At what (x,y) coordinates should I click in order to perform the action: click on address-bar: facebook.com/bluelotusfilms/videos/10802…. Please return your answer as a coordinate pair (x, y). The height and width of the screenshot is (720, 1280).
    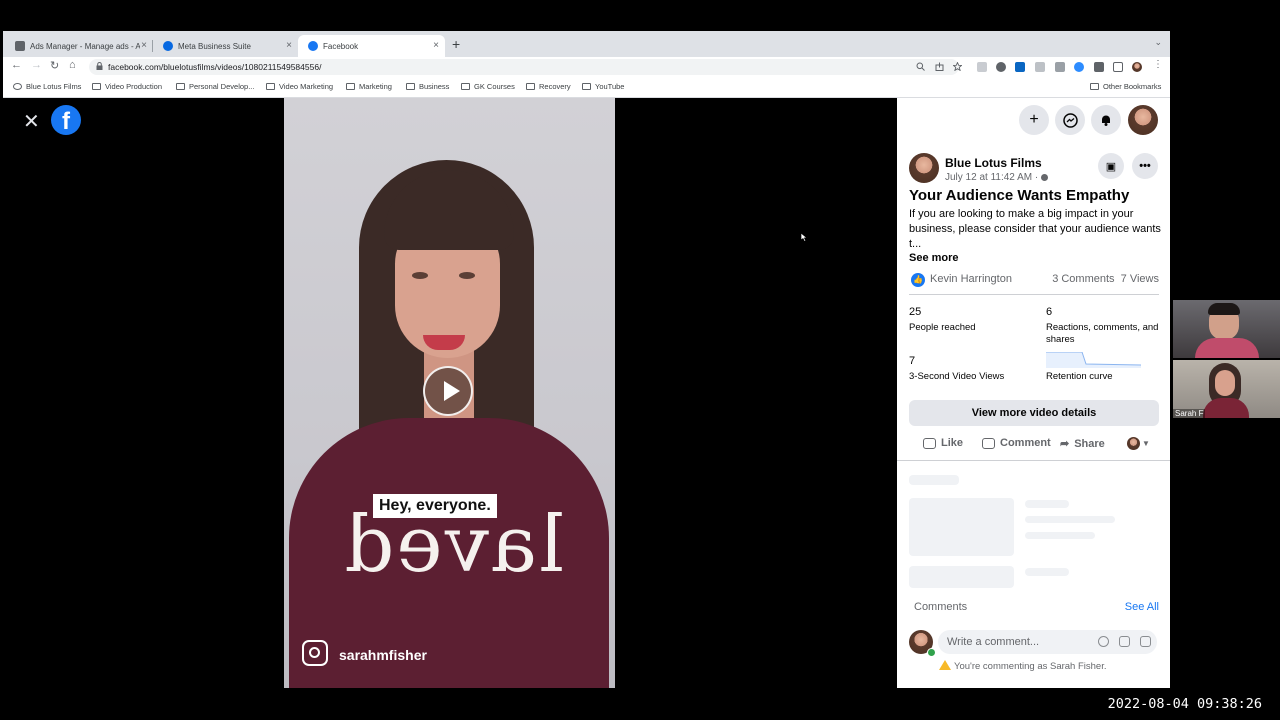
    Looking at the image, I should click on (525, 67).